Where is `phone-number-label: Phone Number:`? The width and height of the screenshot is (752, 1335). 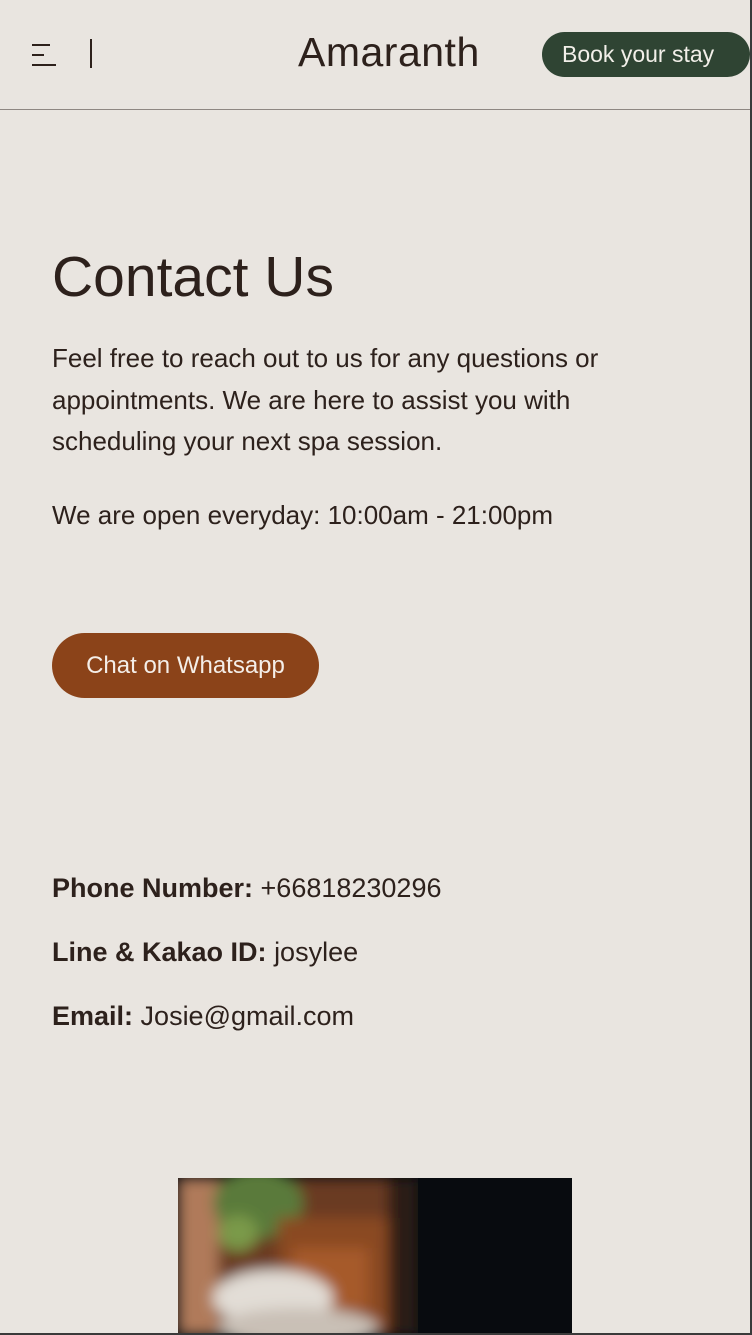
phone-number-label: Phone Number: is located at coordinates (153, 888).